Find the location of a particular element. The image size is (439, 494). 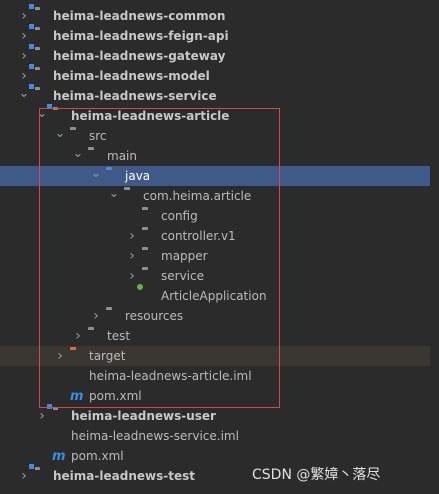

tree-item-label: heima-leadnews-gateway is located at coordinates (139, 56).